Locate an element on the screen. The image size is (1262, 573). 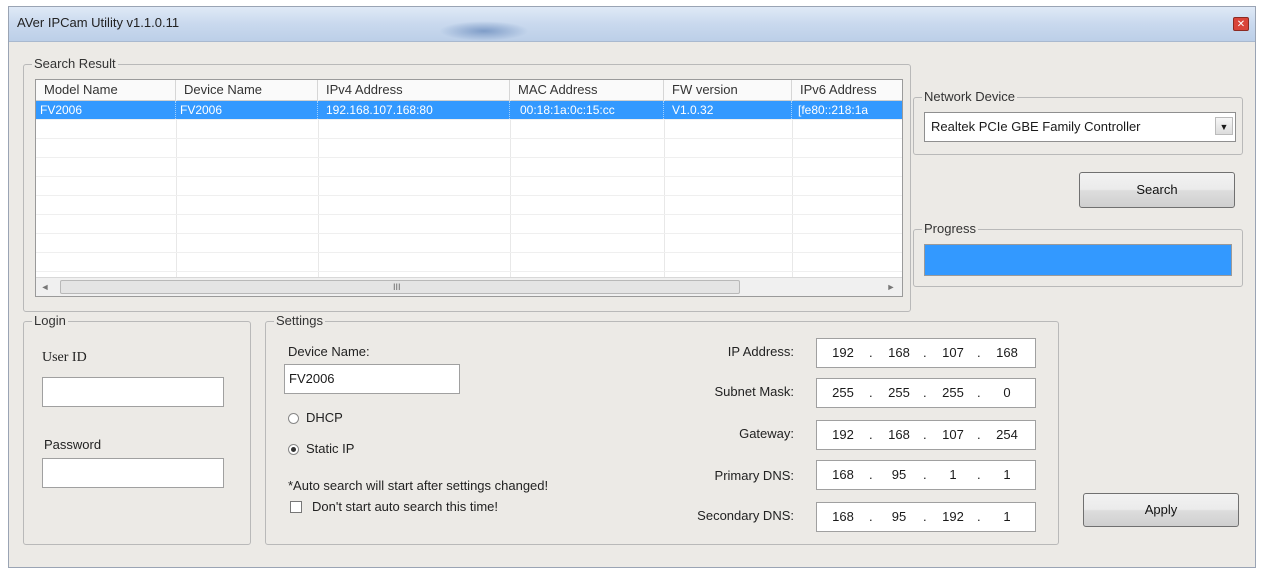
network-device-select: Realtek PCIe GBE Family Controller ▼ is located at coordinates (1080, 127).